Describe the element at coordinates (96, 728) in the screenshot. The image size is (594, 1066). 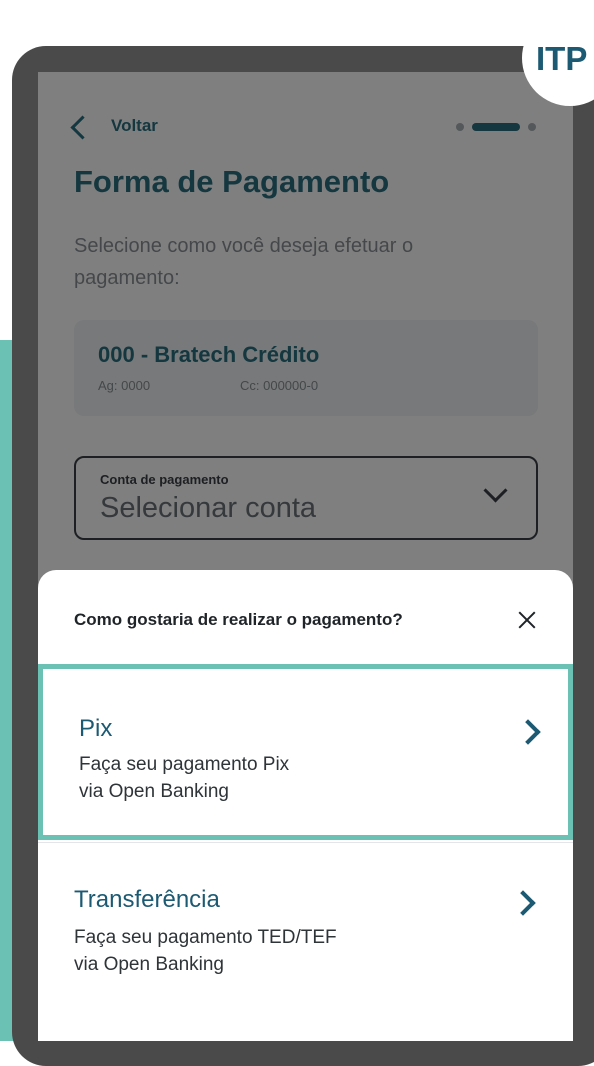
I see `option-title: Pix` at that location.